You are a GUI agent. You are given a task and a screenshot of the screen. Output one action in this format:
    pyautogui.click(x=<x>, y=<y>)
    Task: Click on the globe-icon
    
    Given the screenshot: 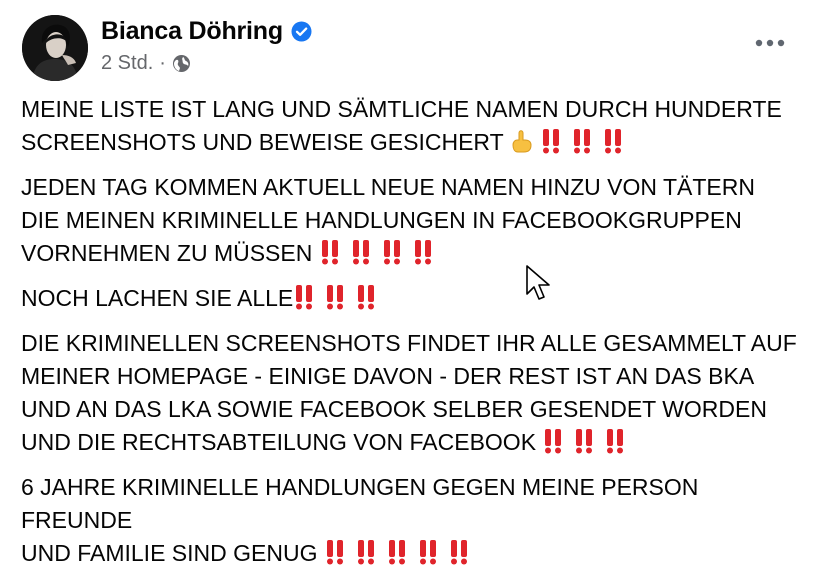 What is the action you would take?
    pyautogui.click(x=181, y=63)
    